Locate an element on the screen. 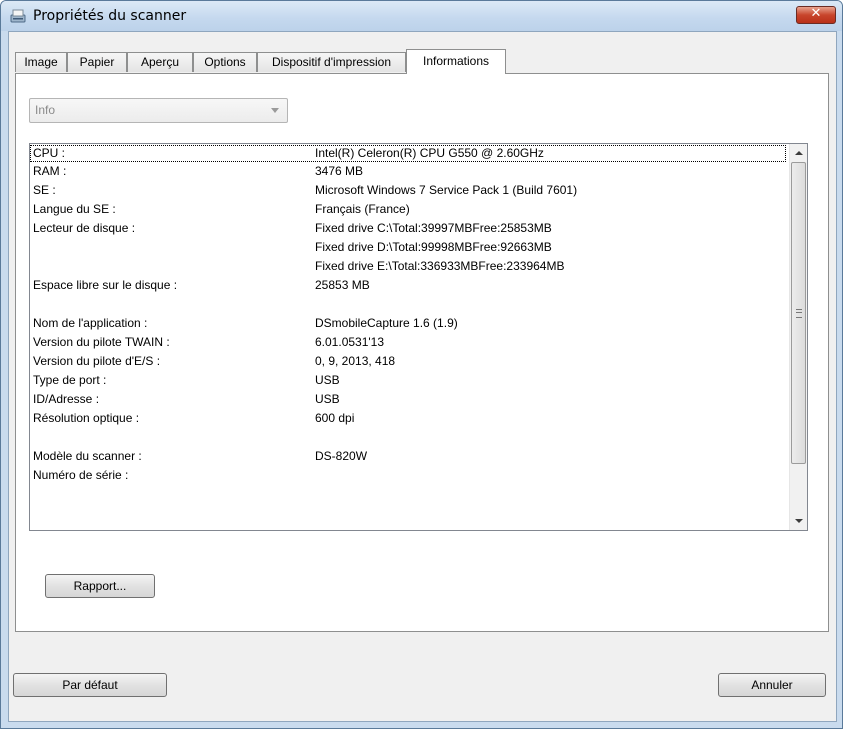 This screenshot has height=729, width=843. info-value: Français (France) is located at coordinates (362, 209).